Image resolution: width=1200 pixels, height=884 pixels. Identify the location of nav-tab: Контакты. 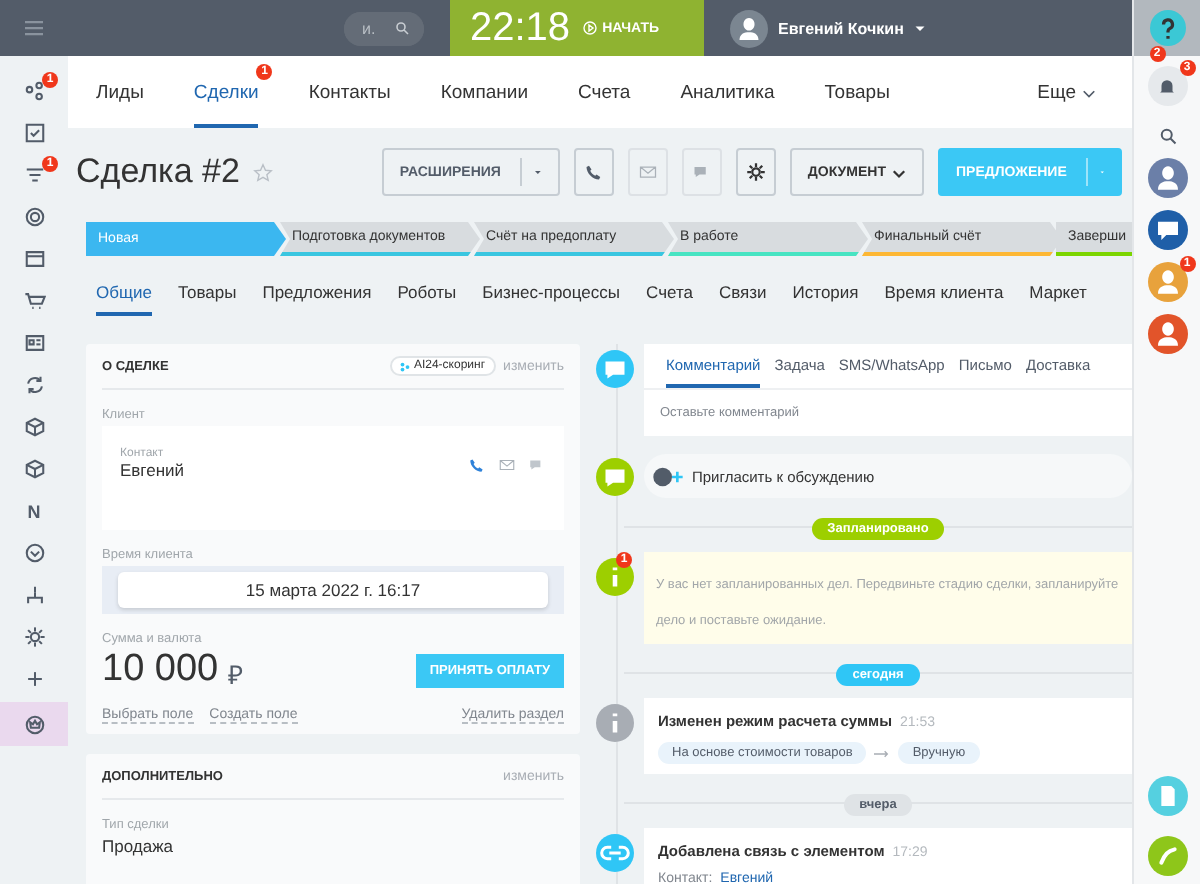
(349, 92).